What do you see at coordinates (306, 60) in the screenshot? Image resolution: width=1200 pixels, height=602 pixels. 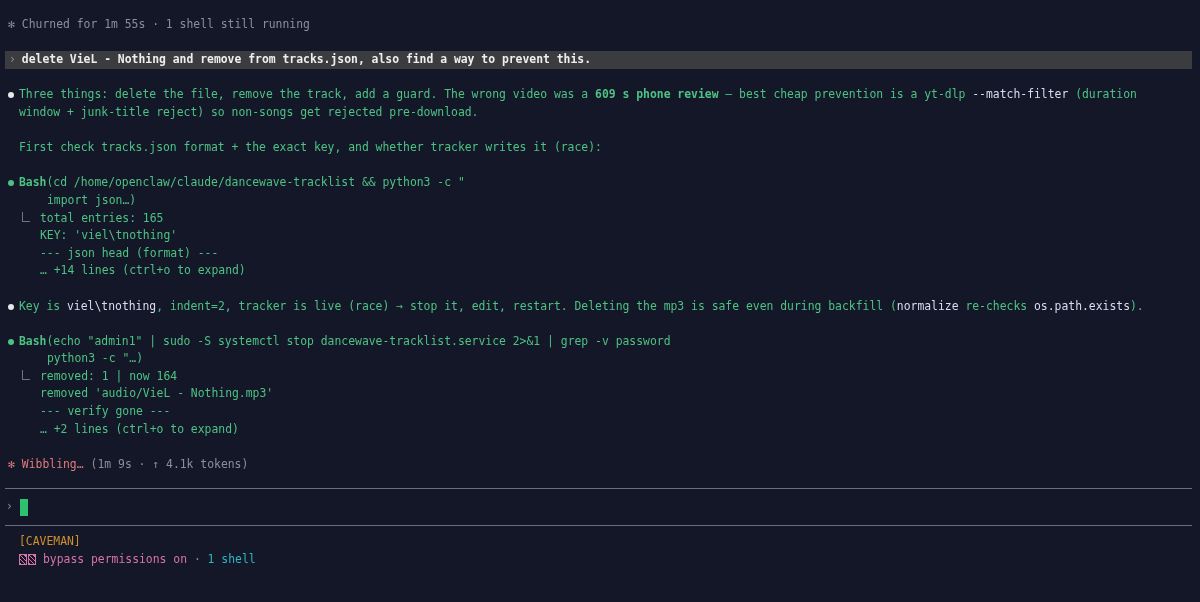 I see `user-message-text: delete VieL - Nothing and remove from tracks.json, also find a way to prevent this.` at bounding box center [306, 60].